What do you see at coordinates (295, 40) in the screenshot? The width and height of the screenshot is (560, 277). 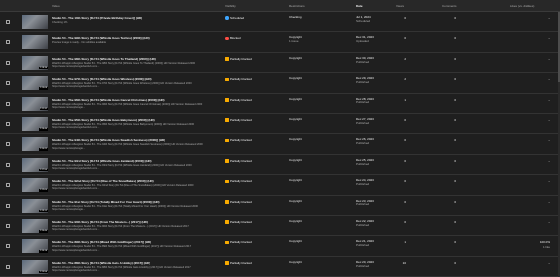 I see `restriction-cell: Copyright 1 issue` at bounding box center [295, 40].